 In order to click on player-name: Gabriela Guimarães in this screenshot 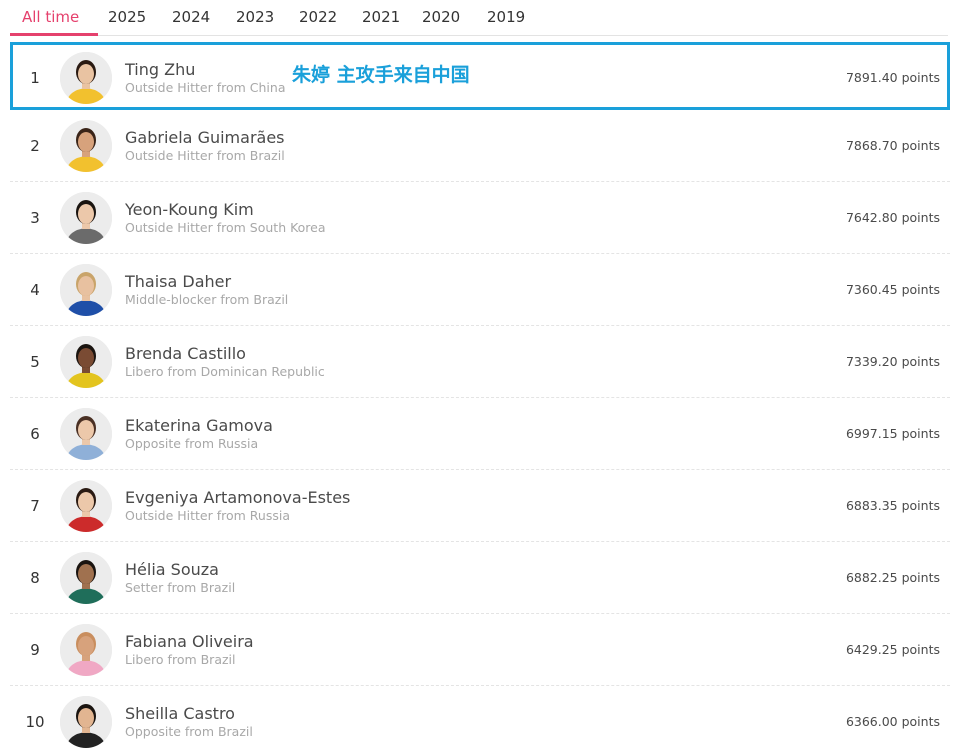, I will do `click(205, 137)`.